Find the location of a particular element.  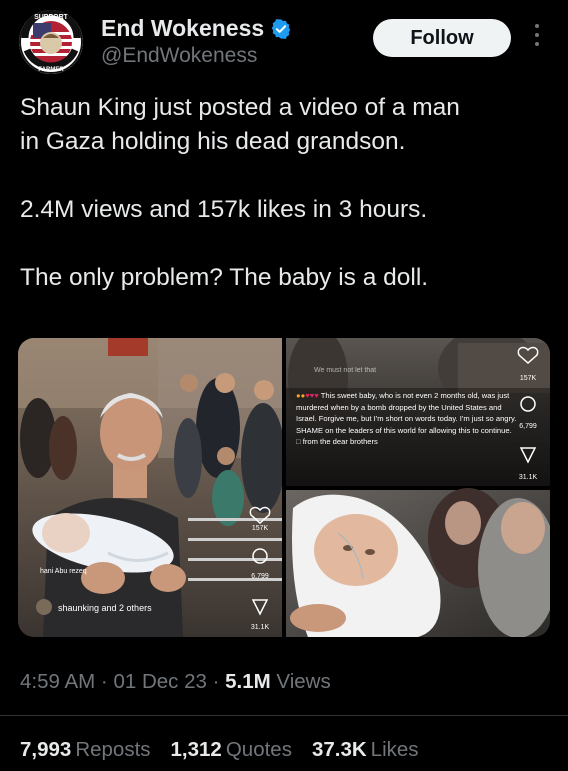

tweet-date: 01 Dec 23 is located at coordinates (159, 681).